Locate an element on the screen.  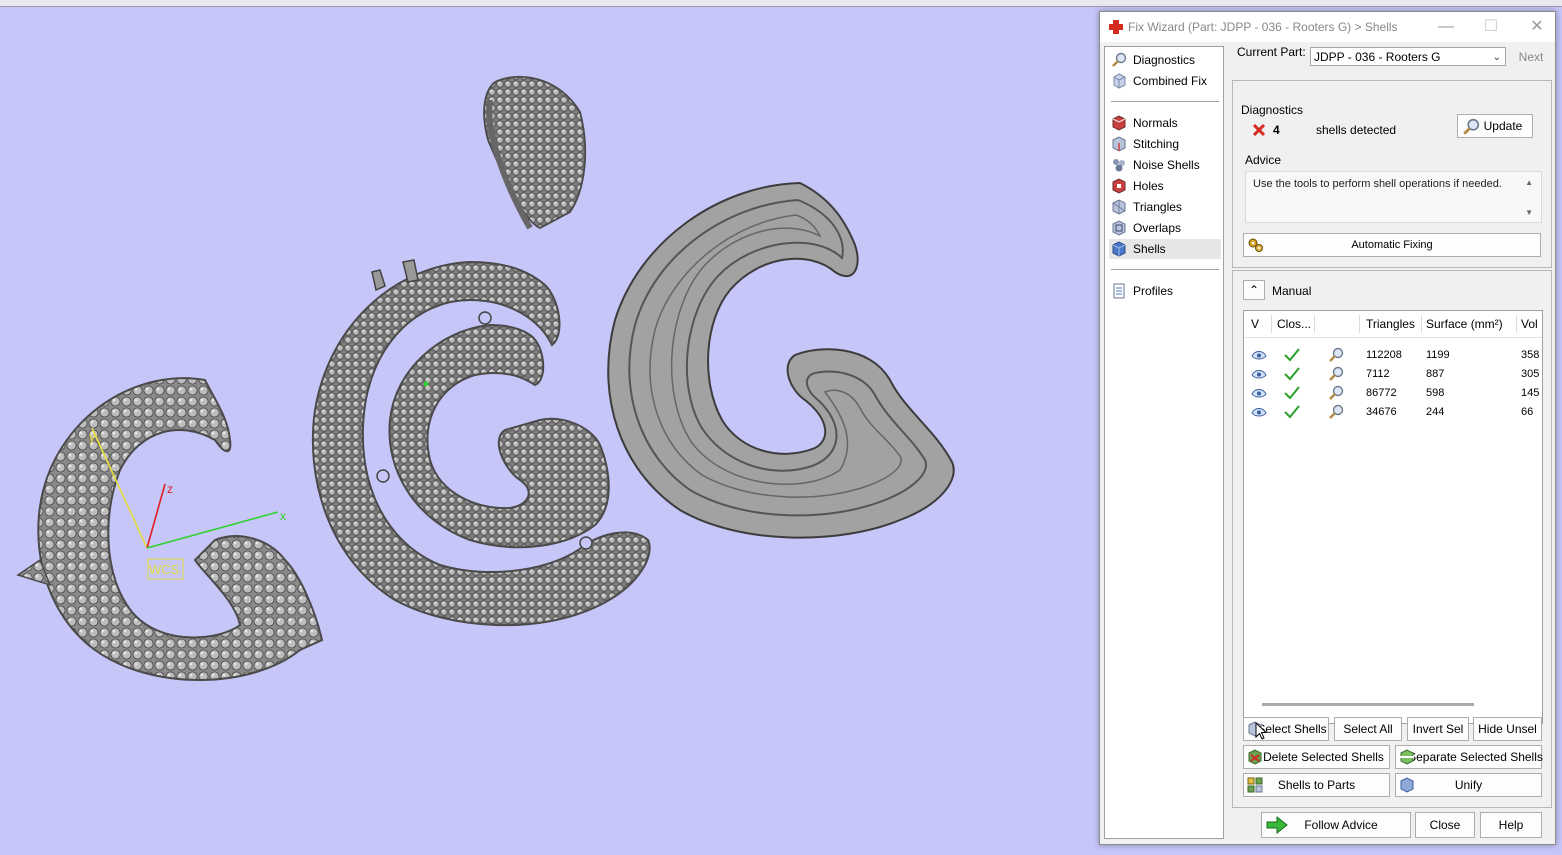
horizontal-scrollbar is located at coordinates (1368, 704).